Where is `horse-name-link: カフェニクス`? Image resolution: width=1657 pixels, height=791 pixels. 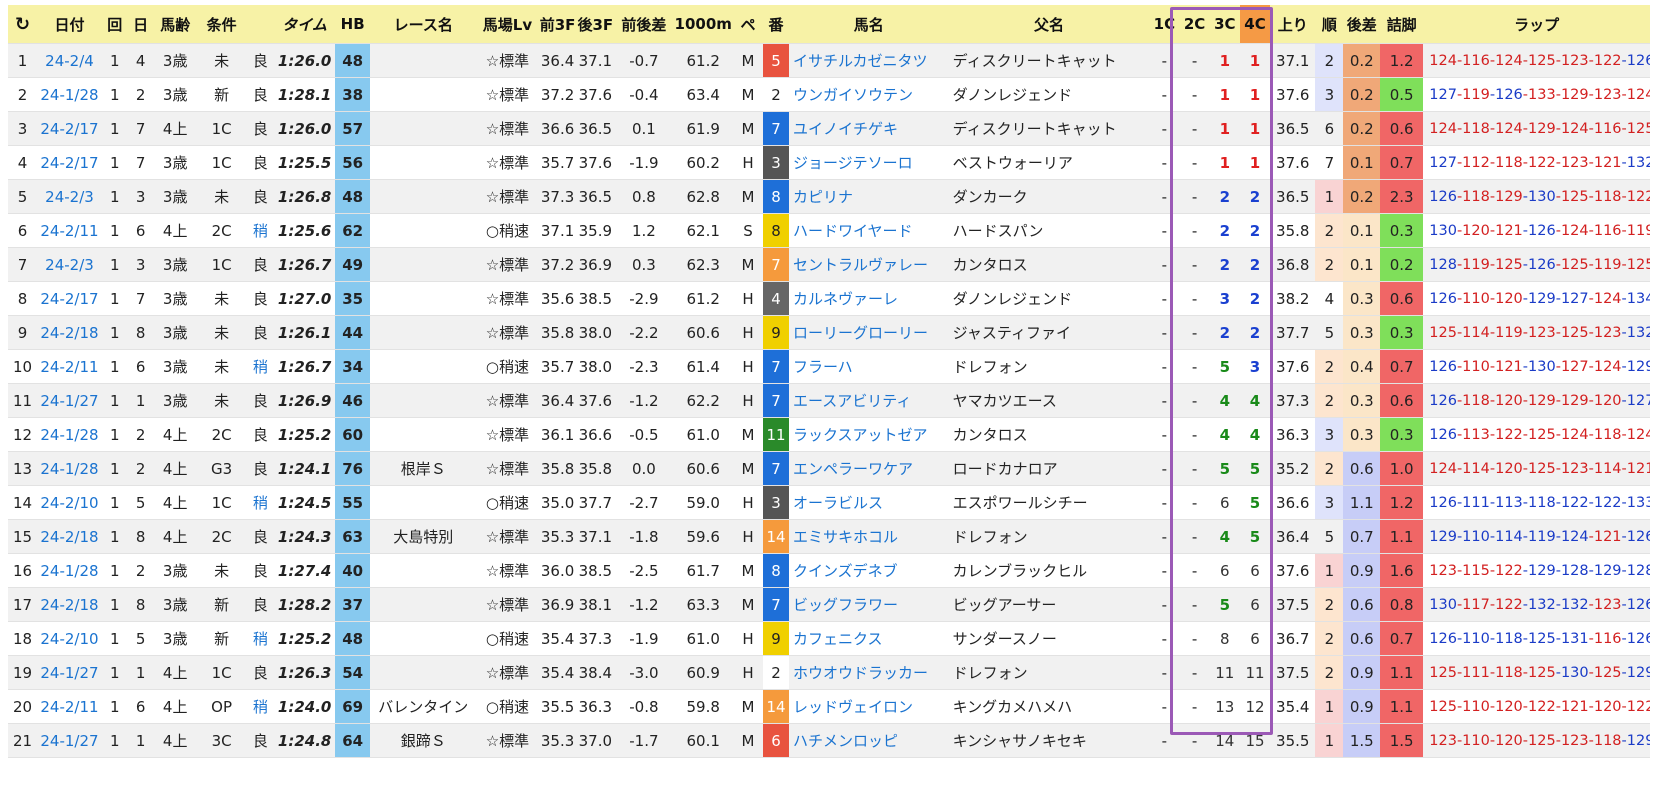 horse-name-link: カフェニクス is located at coordinates (868, 638).